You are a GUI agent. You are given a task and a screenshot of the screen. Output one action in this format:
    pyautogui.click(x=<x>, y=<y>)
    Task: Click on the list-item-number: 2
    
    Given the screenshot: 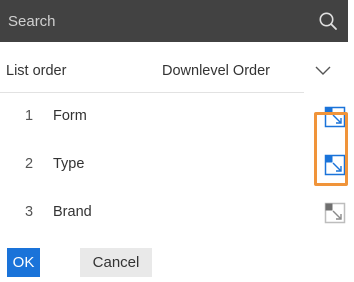 What is the action you would take?
    pyautogui.click(x=29, y=164)
    